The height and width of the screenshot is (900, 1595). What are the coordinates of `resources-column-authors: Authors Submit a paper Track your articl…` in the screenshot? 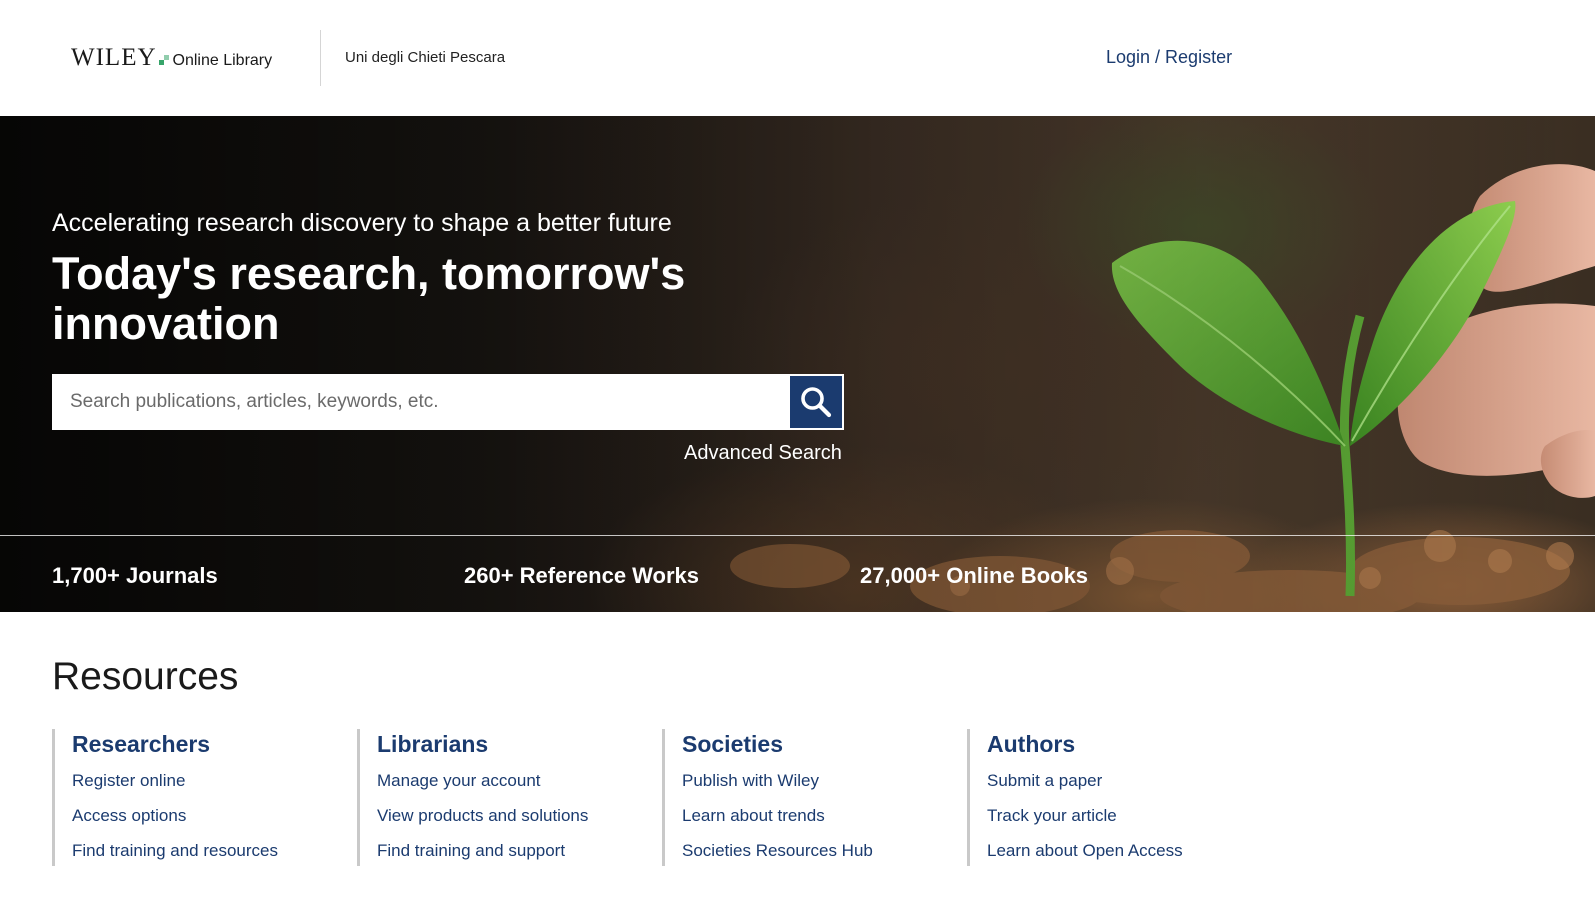 It's located at (1112, 797).